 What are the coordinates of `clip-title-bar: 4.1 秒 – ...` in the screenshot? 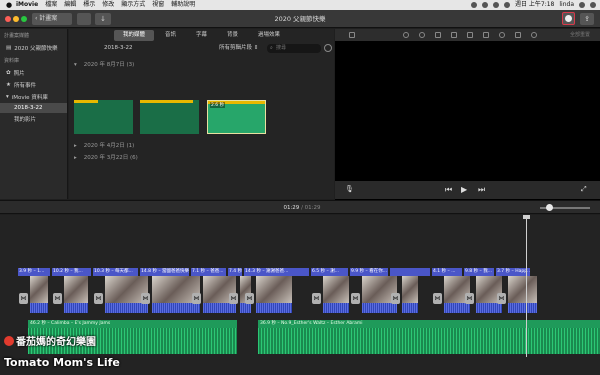 It's located at (447, 272).